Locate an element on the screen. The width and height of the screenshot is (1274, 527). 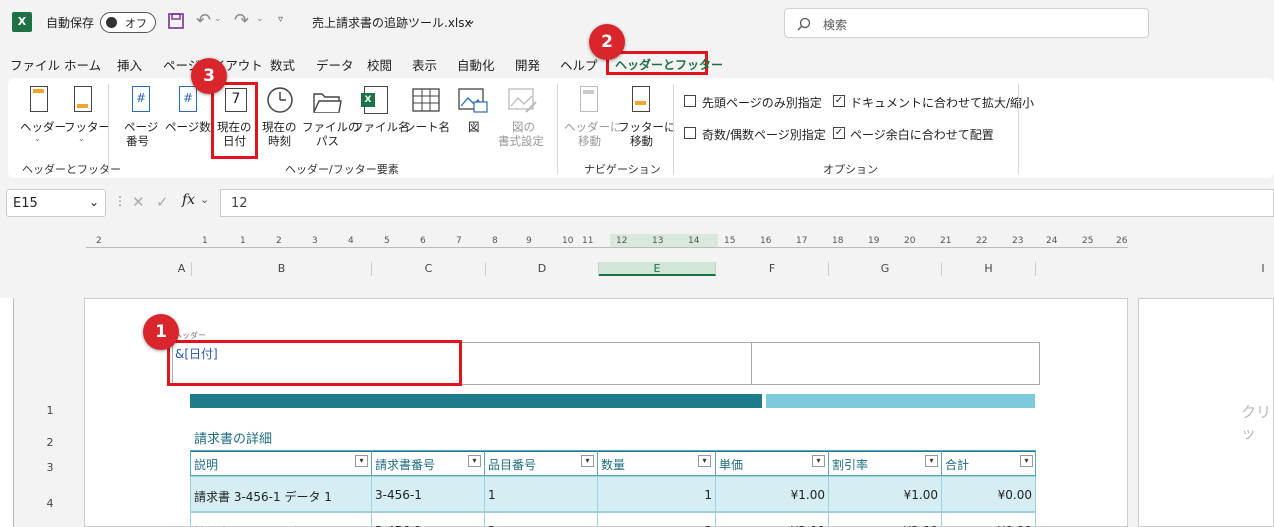
column-unit-price: 単価 ▾ is located at coordinates (772, 463).